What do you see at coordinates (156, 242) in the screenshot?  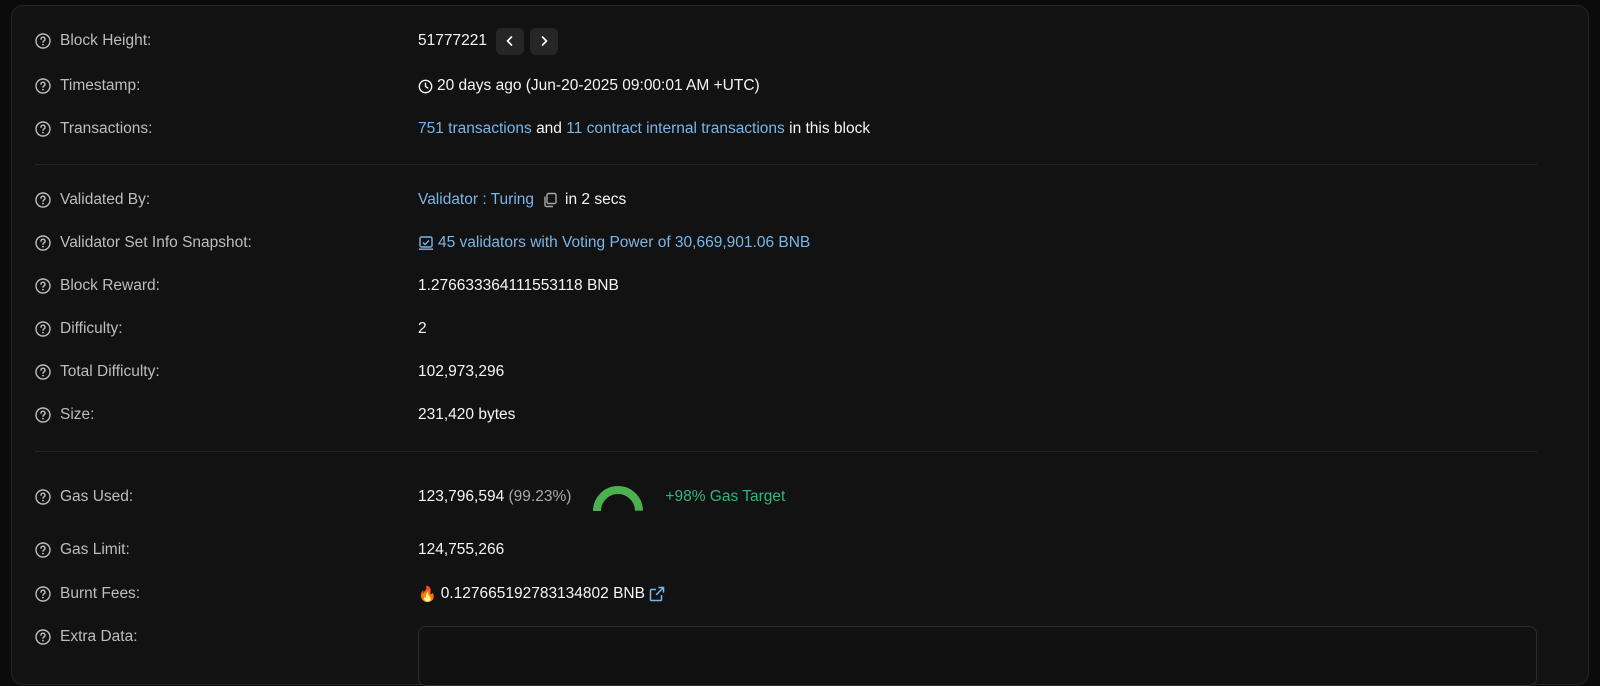 I see `validator-set-label: Validator Set Info Snapshot:` at bounding box center [156, 242].